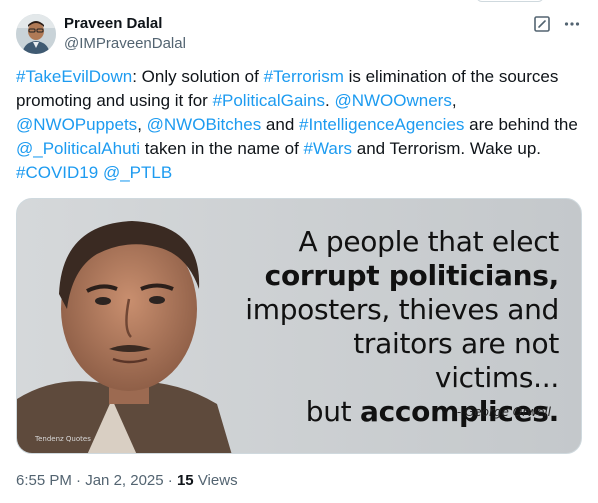  What do you see at coordinates (269, 100) in the screenshot?
I see `tweet-entity-link: #PoliticalGains` at bounding box center [269, 100].